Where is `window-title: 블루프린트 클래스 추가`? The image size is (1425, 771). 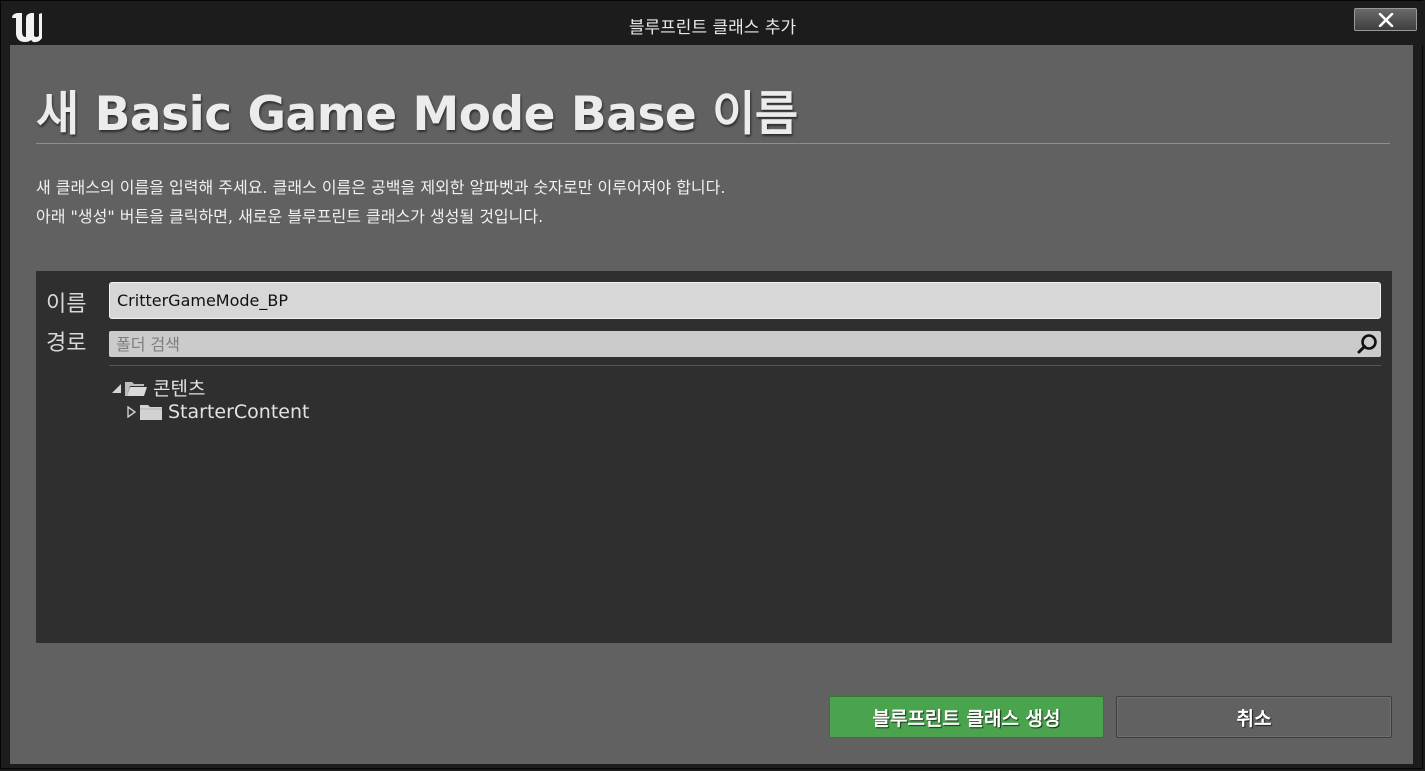
window-title: 블루프린트 클래스 추가 is located at coordinates (712, 28).